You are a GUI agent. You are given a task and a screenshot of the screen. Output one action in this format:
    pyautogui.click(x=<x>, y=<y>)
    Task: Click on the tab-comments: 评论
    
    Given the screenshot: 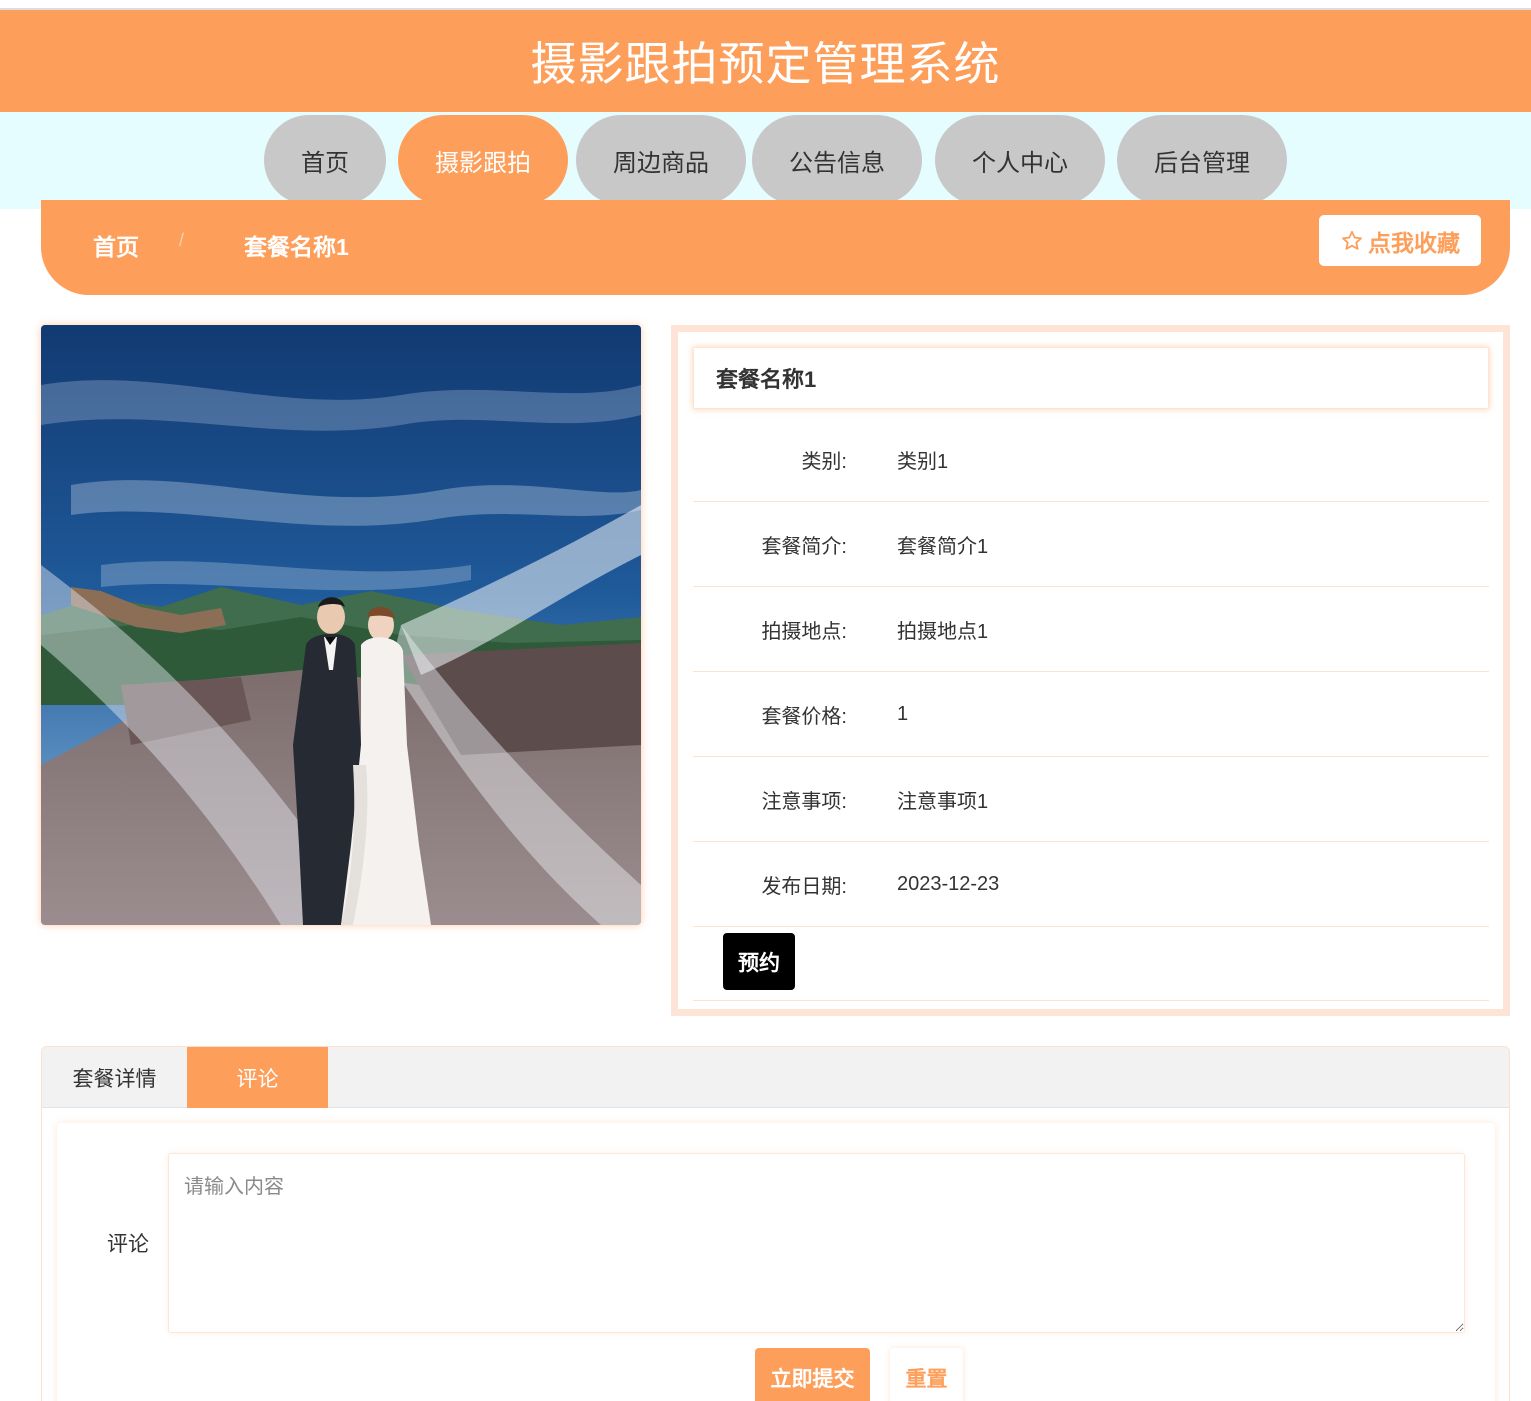 What is the action you would take?
    pyautogui.click(x=257, y=1077)
    